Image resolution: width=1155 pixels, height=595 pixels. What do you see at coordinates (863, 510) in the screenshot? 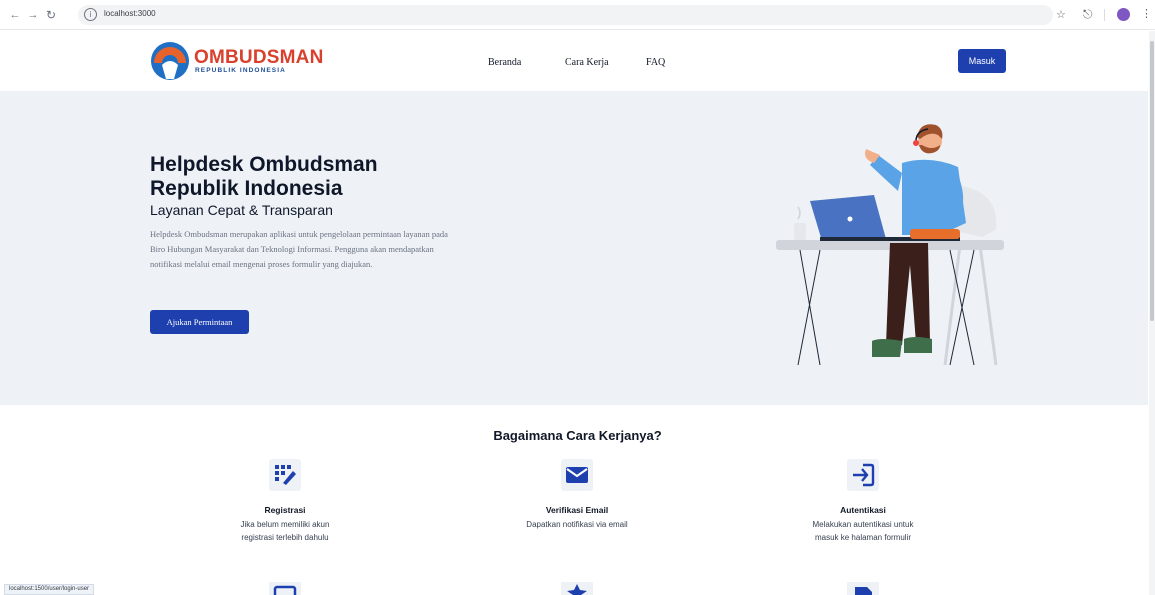
I see `step-title: Autentikasi` at bounding box center [863, 510].